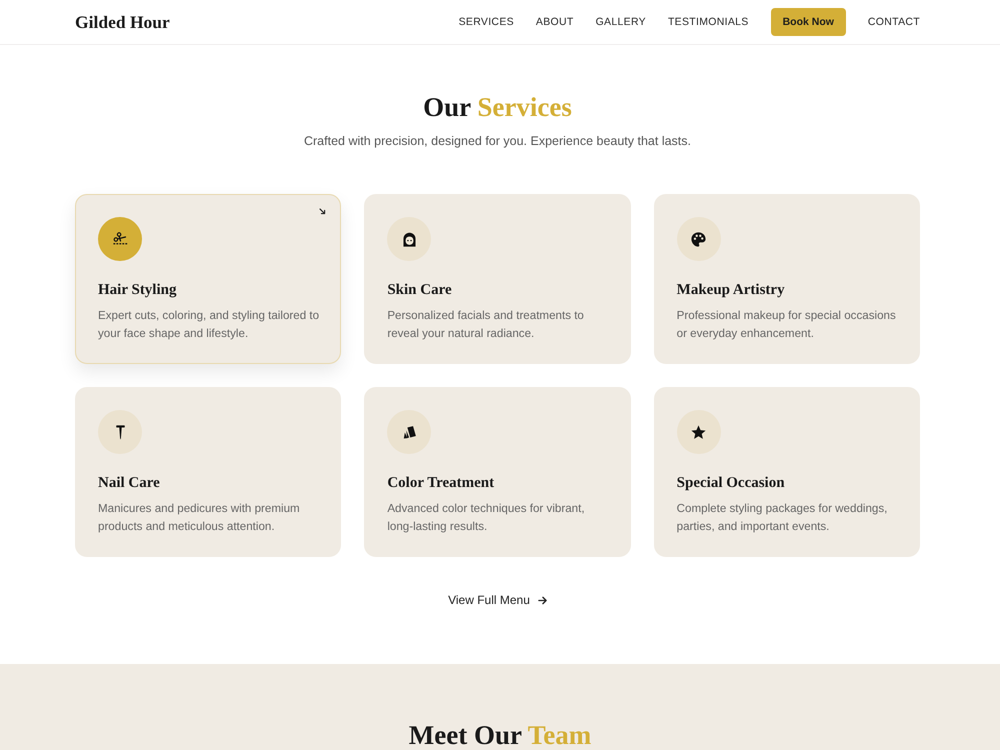  What do you see at coordinates (808, 22) in the screenshot?
I see `book-now-button: Book Now` at bounding box center [808, 22].